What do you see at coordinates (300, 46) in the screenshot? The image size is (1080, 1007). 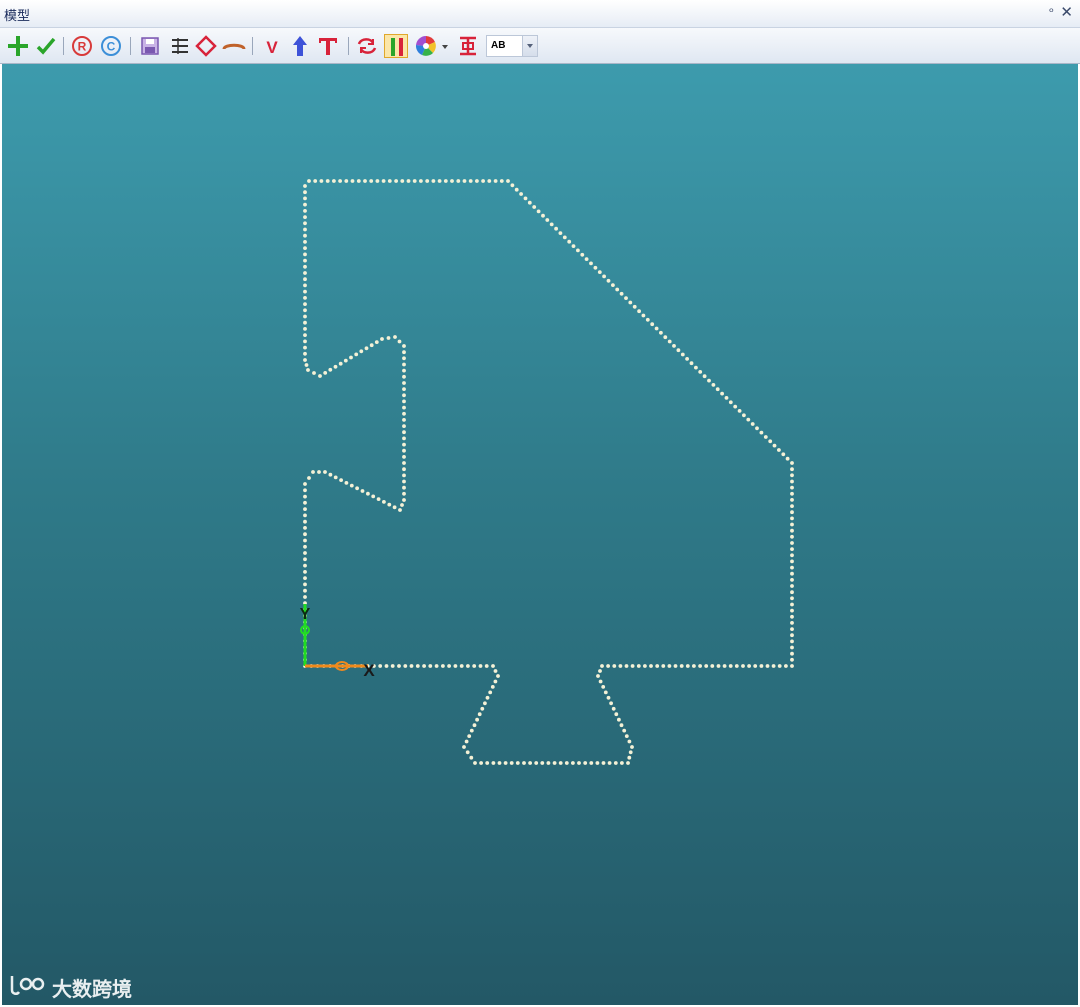 I see `arrow-up-icon` at bounding box center [300, 46].